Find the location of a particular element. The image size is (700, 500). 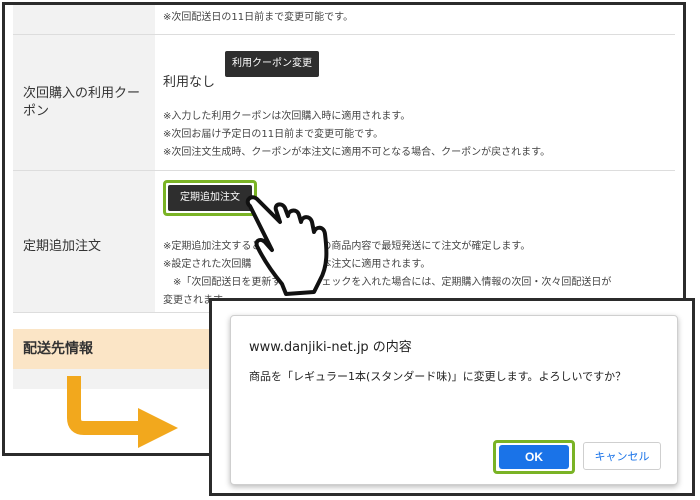

top-note-row: ※次回配送日の11日前まで変更可能です。 is located at coordinates (344, 20).